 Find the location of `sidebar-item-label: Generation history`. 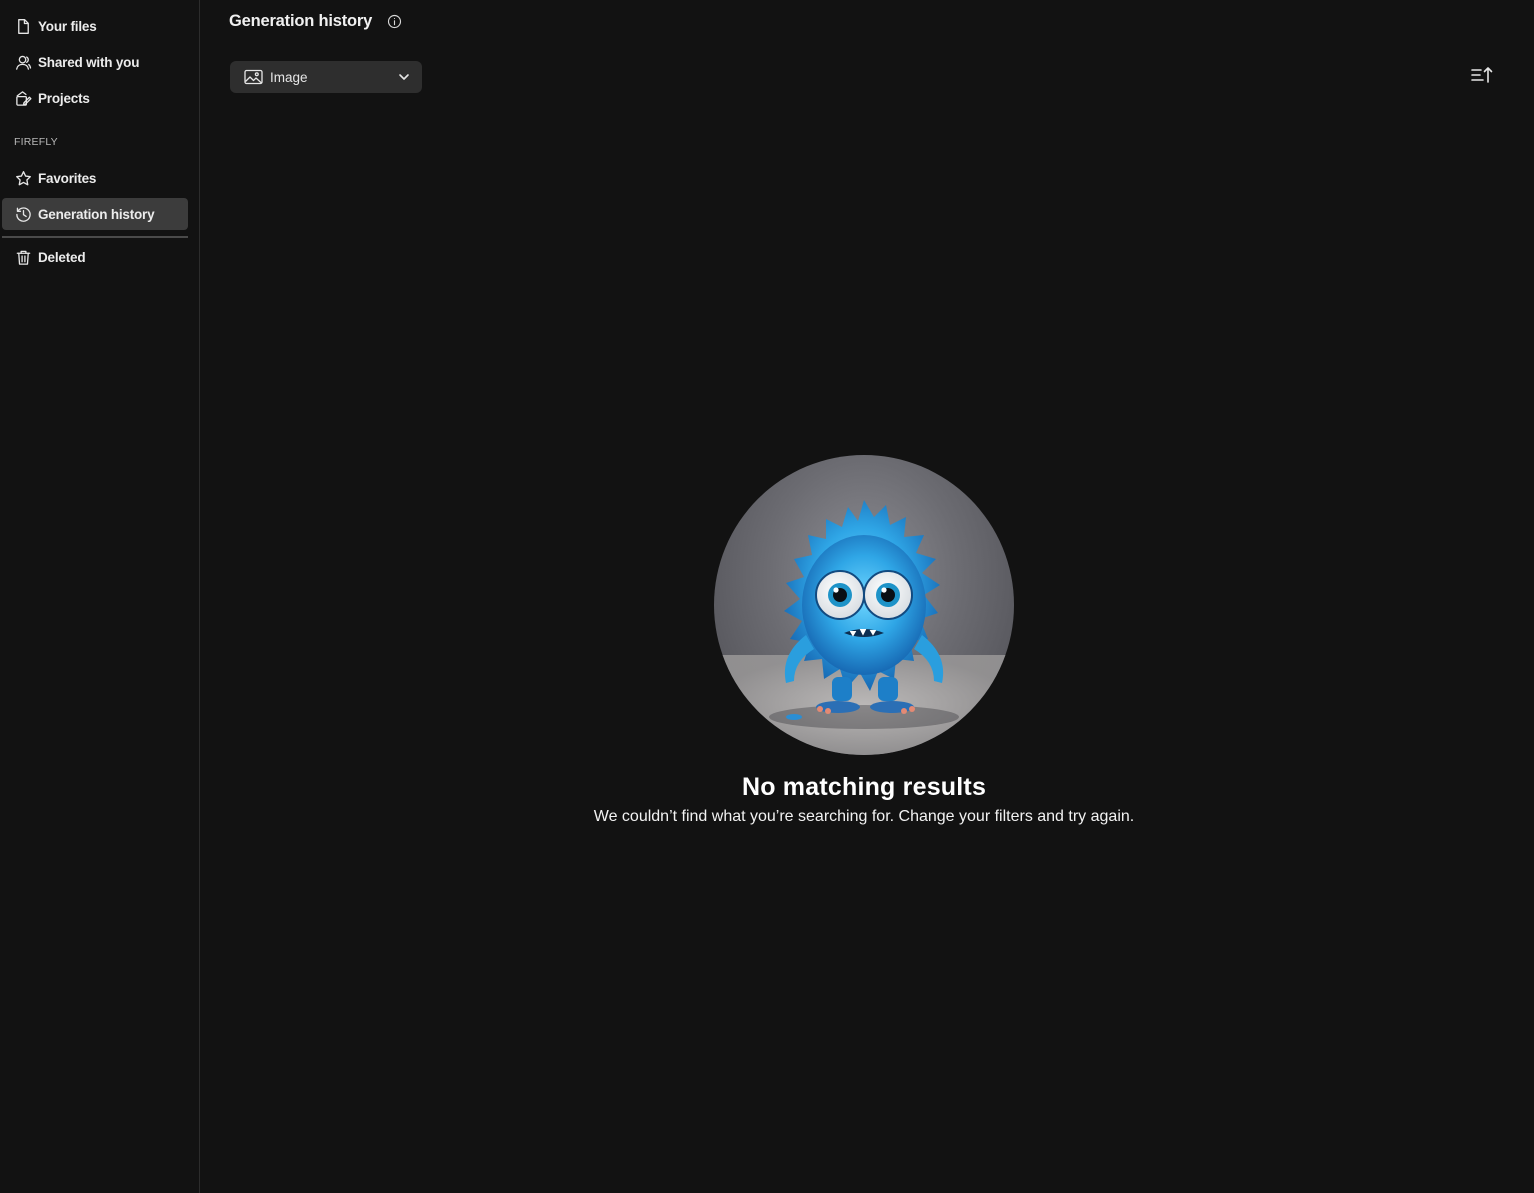

sidebar-item-label: Generation history is located at coordinates (96, 214).